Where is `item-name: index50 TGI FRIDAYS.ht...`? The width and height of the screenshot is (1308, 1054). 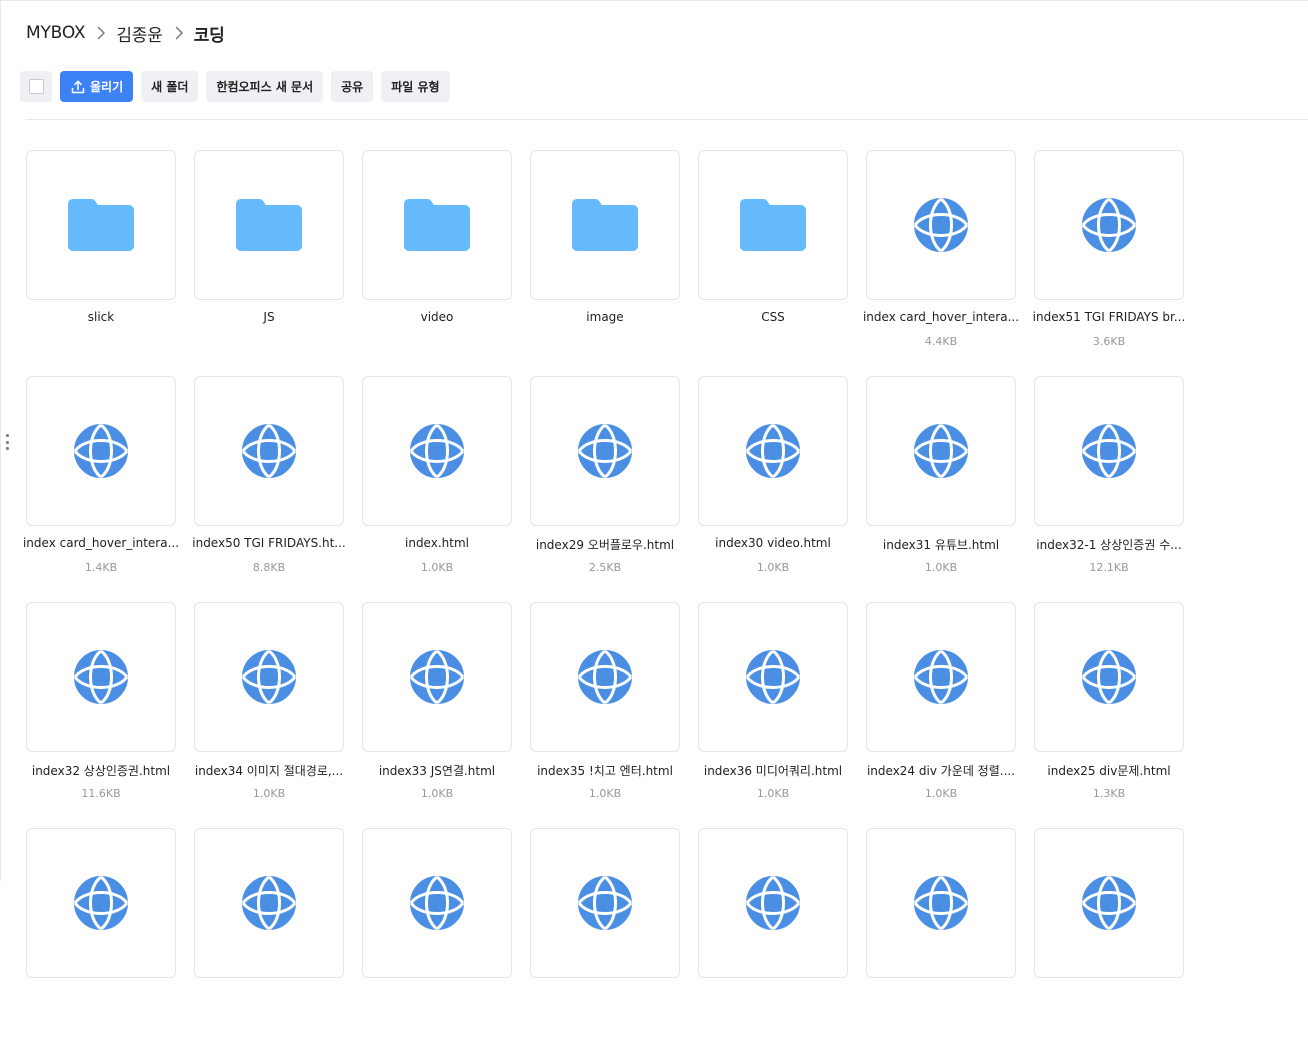
item-name: index50 TGI FRIDAYS.ht... is located at coordinates (269, 543).